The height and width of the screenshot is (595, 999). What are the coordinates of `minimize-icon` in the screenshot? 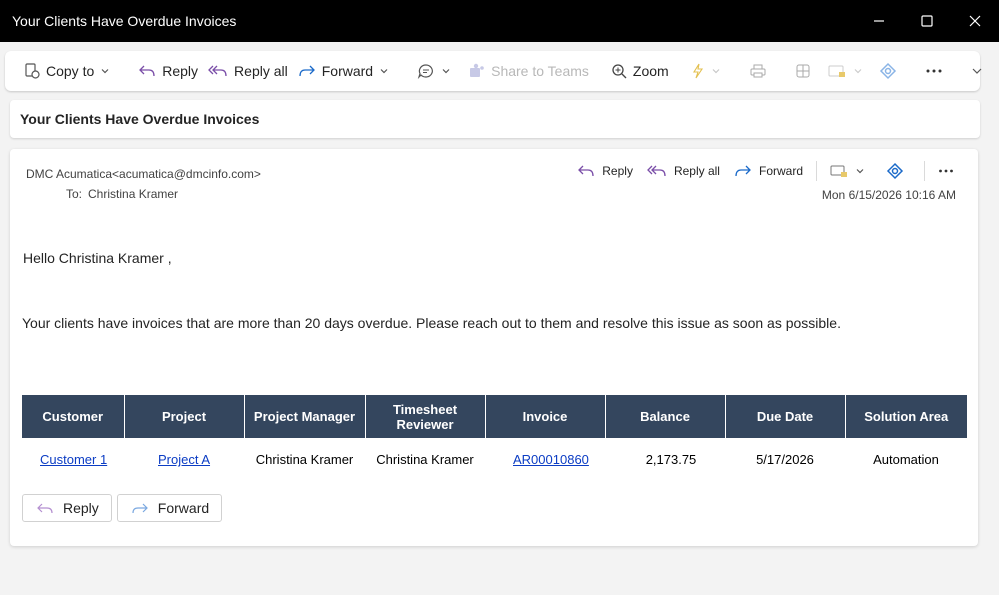 It's located at (879, 21).